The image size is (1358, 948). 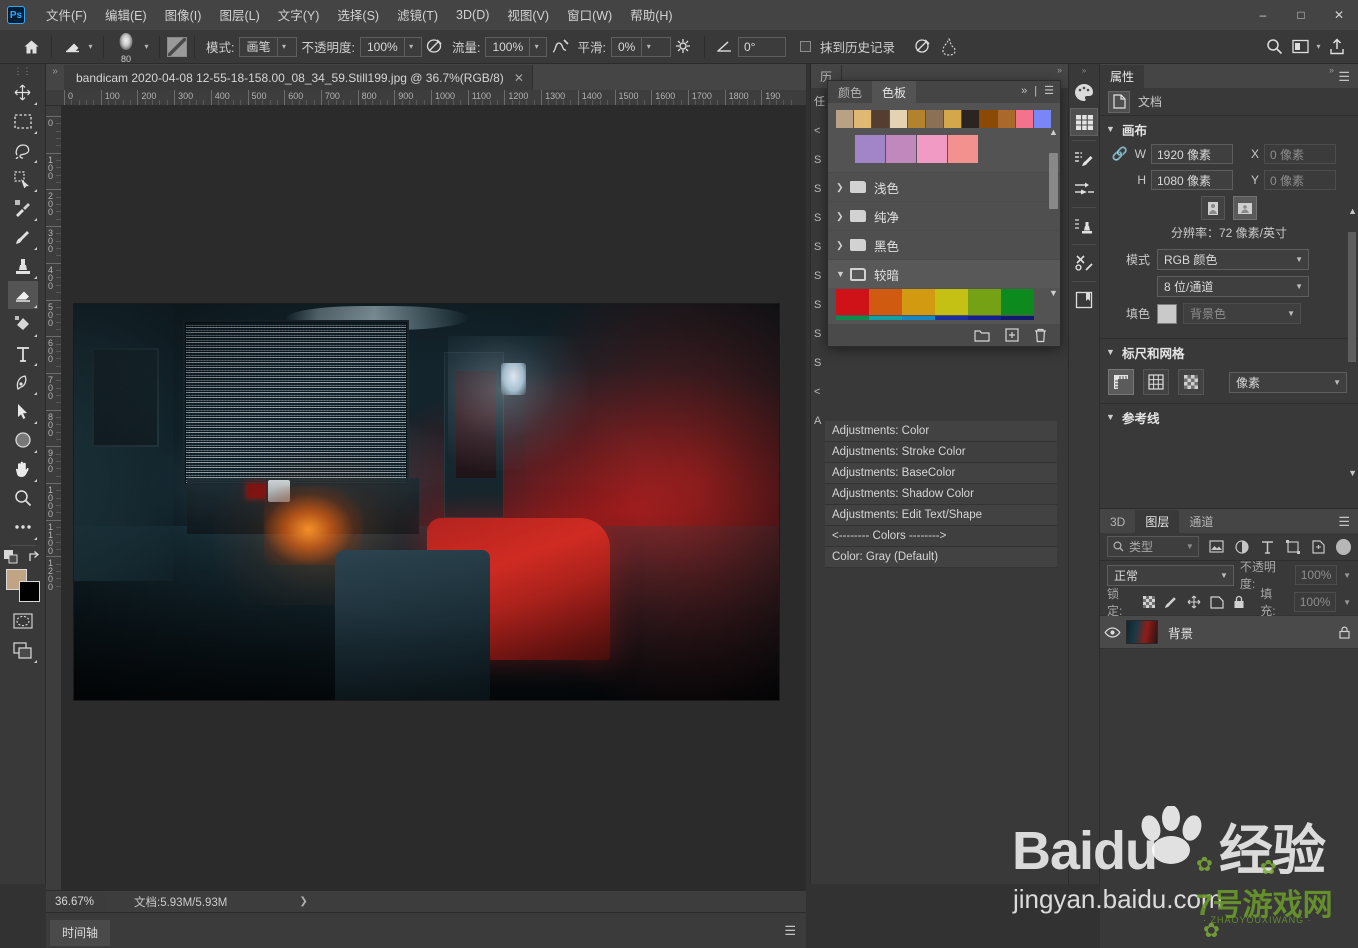 I want to click on close-button: ✕, so click(x=1339, y=15).